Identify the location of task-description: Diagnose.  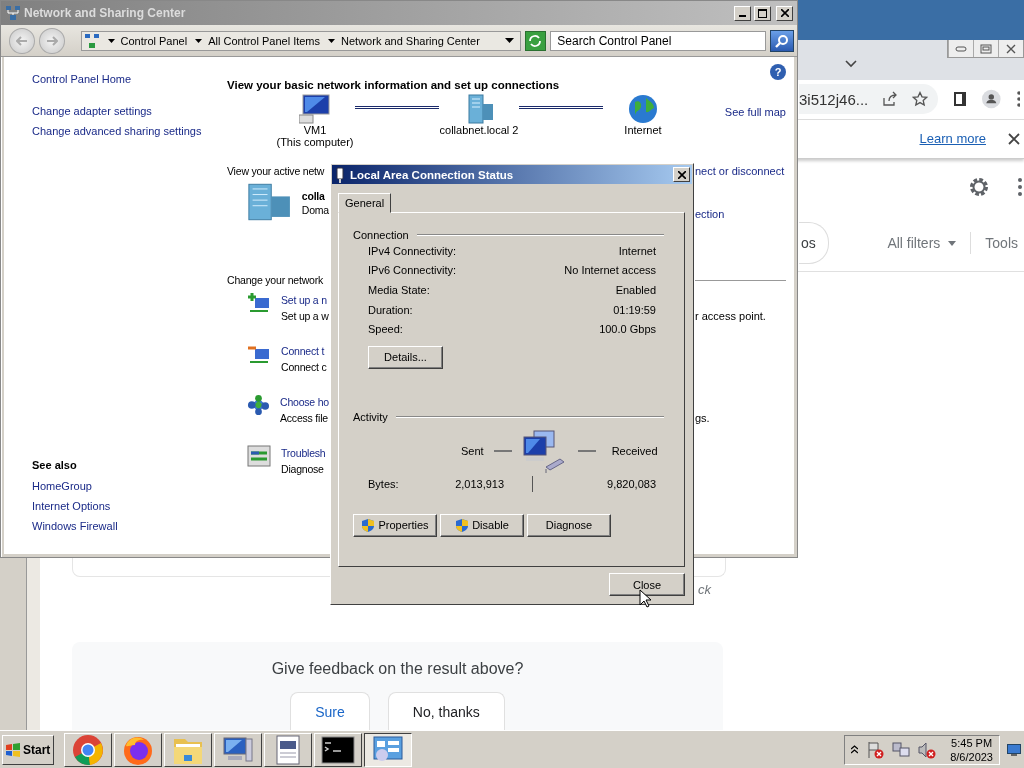
(303, 469).